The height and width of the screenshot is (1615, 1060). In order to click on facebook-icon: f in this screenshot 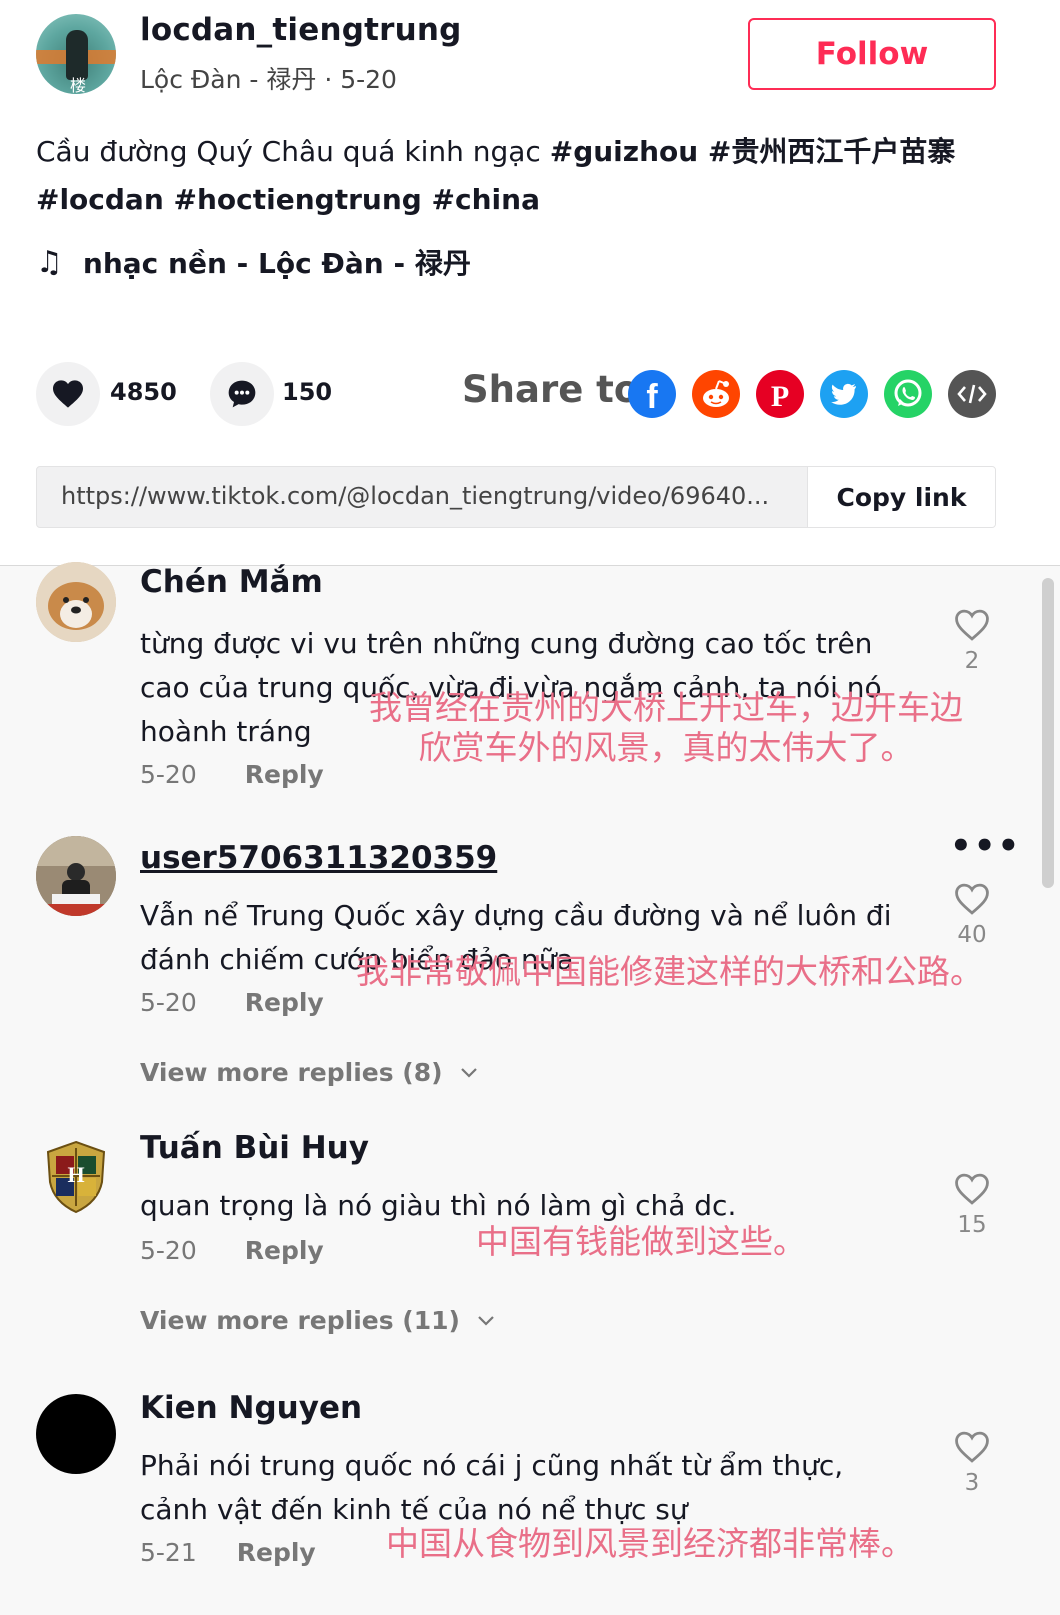, I will do `click(652, 394)`.